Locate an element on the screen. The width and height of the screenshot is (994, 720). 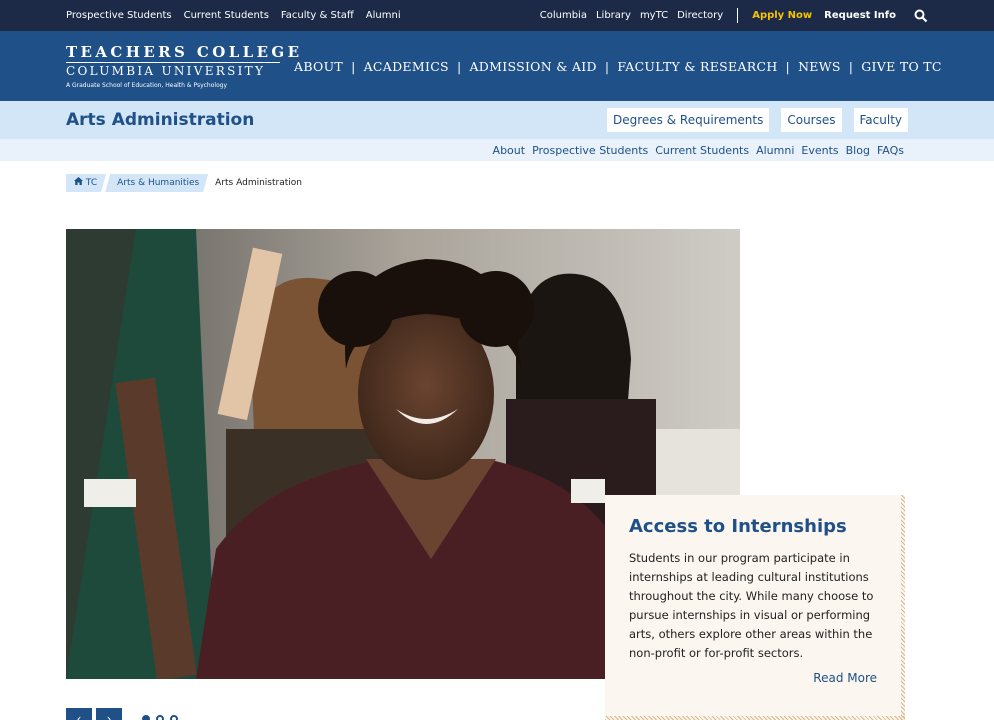
utility-link-directory: Directory is located at coordinates (700, 15).